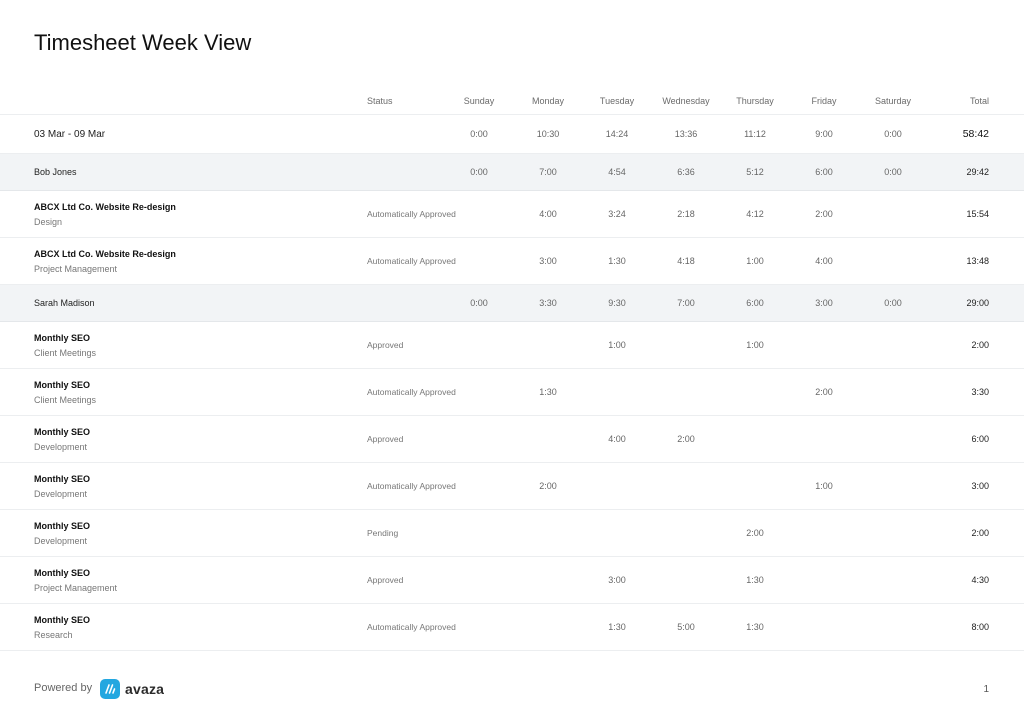 The image size is (1024, 724). What do you see at coordinates (980, 627) in the screenshot?
I see `row-total: 8:00` at bounding box center [980, 627].